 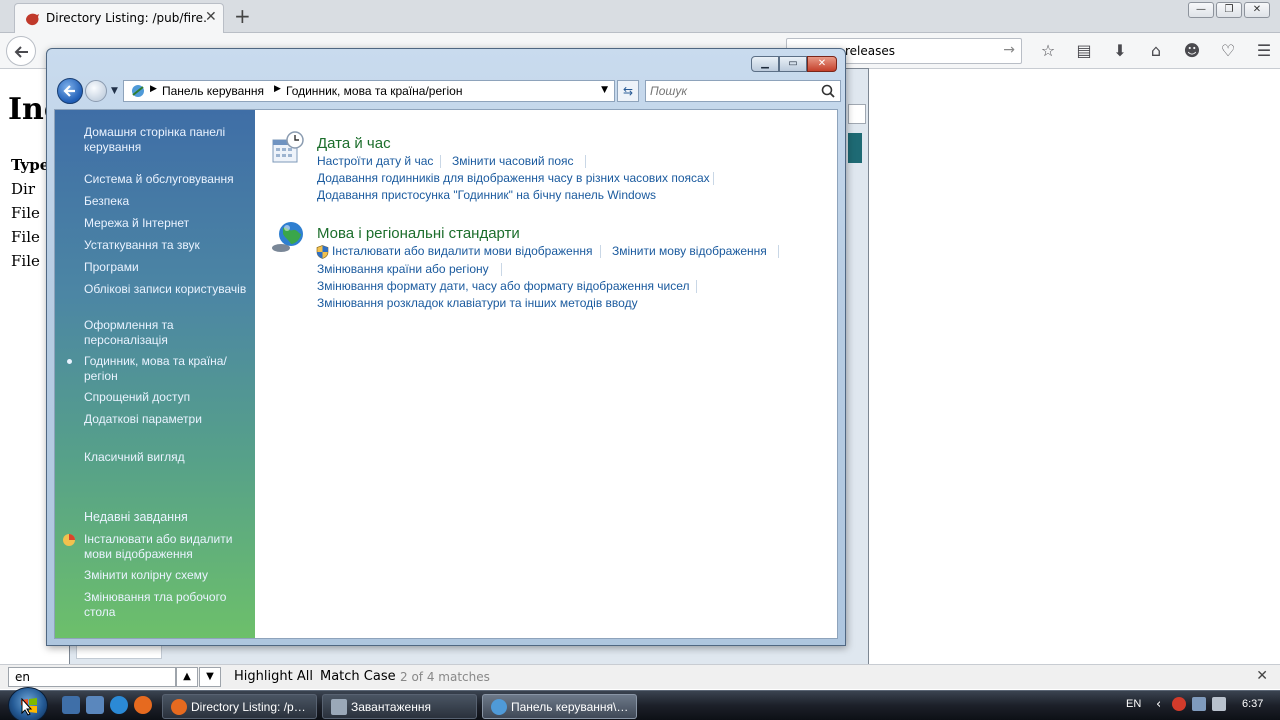 I want to click on background-window-strip, so click(x=855, y=148).